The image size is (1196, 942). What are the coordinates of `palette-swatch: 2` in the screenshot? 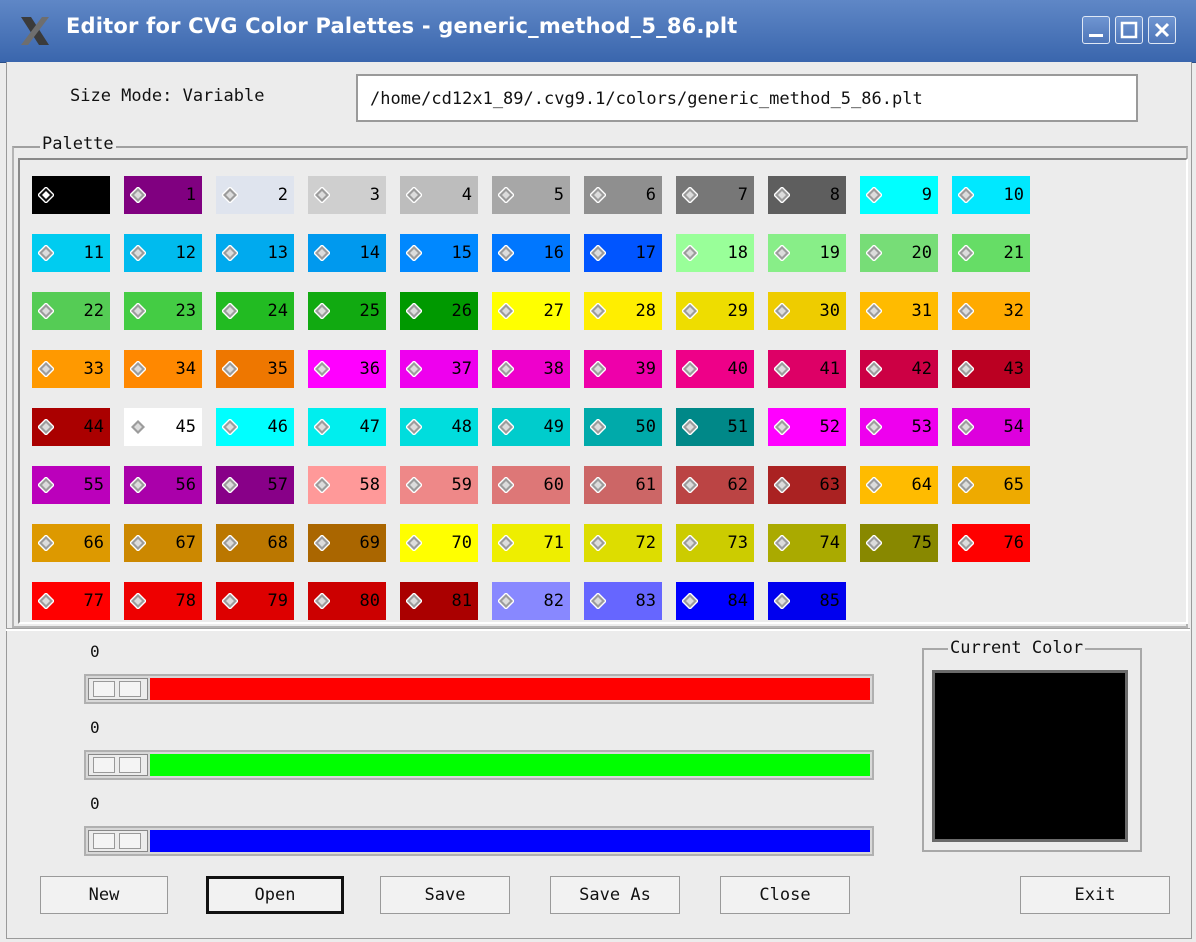 It's located at (255, 195).